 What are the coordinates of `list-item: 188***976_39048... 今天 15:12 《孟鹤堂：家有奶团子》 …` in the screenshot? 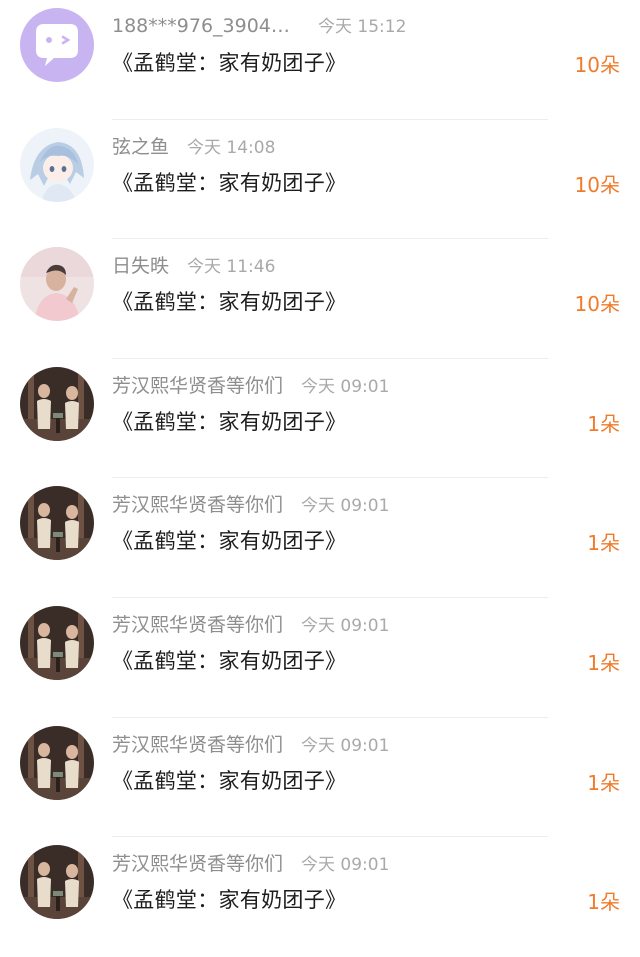 It's located at (320, 60).